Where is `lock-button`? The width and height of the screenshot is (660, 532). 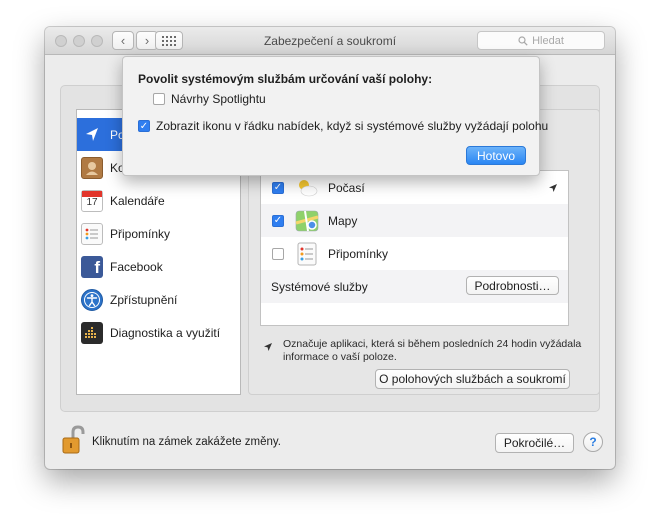 lock-button is located at coordinates (73, 440).